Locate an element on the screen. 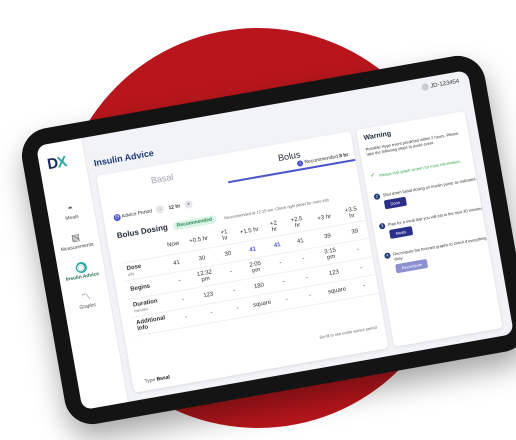 The width and height of the screenshot is (516, 440). step-number: 2 is located at coordinates (377, 197).